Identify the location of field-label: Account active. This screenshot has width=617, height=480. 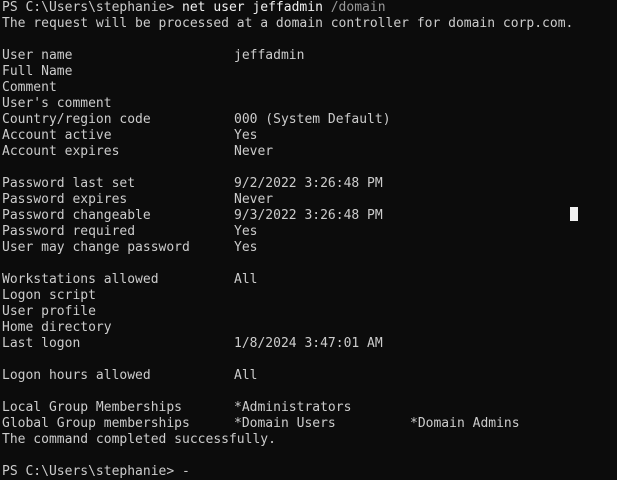
(57, 135).